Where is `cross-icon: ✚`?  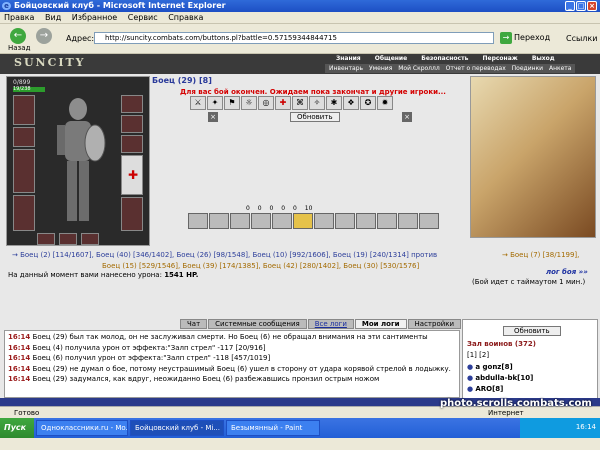
cross-icon: ✚ is located at coordinates (133, 175).